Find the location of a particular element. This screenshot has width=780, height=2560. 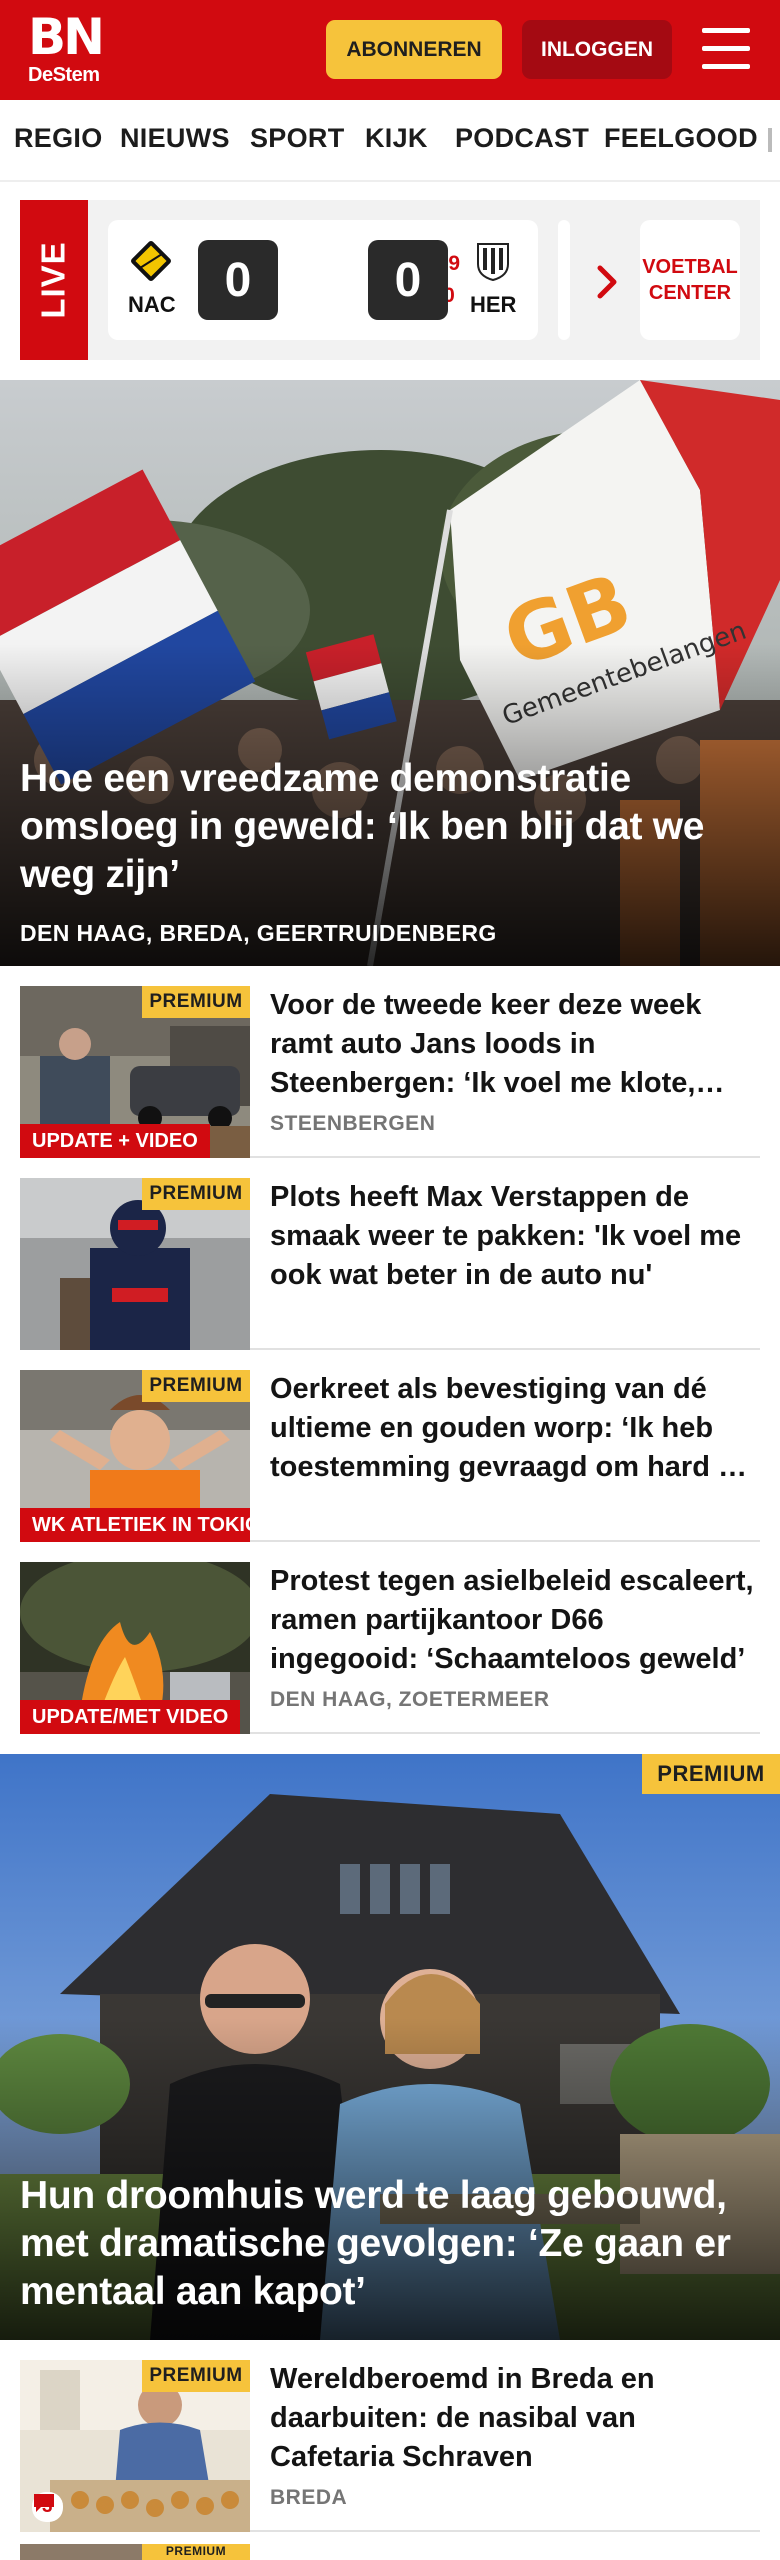

nav-item-nieuws: NIEUWS is located at coordinates (175, 138).